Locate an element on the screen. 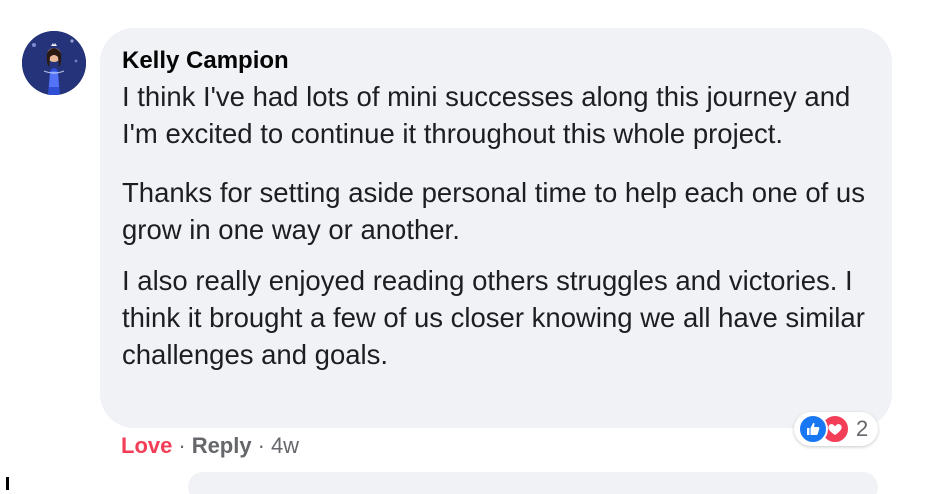 The image size is (936, 494). avatar is located at coordinates (54, 63).